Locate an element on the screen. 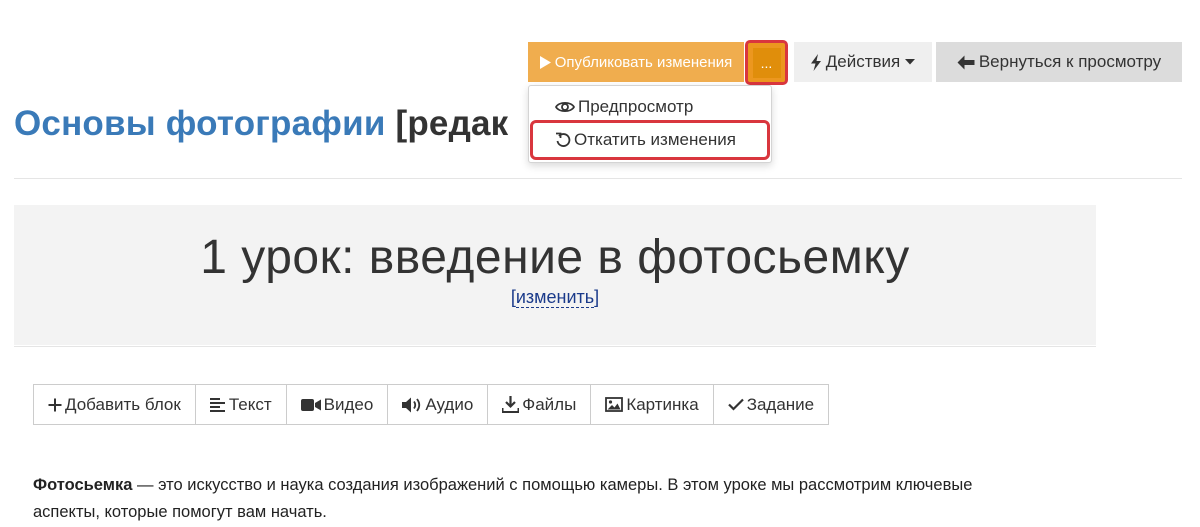 The height and width of the screenshot is (527, 1200). audio-block-label: Аудио is located at coordinates (449, 404).